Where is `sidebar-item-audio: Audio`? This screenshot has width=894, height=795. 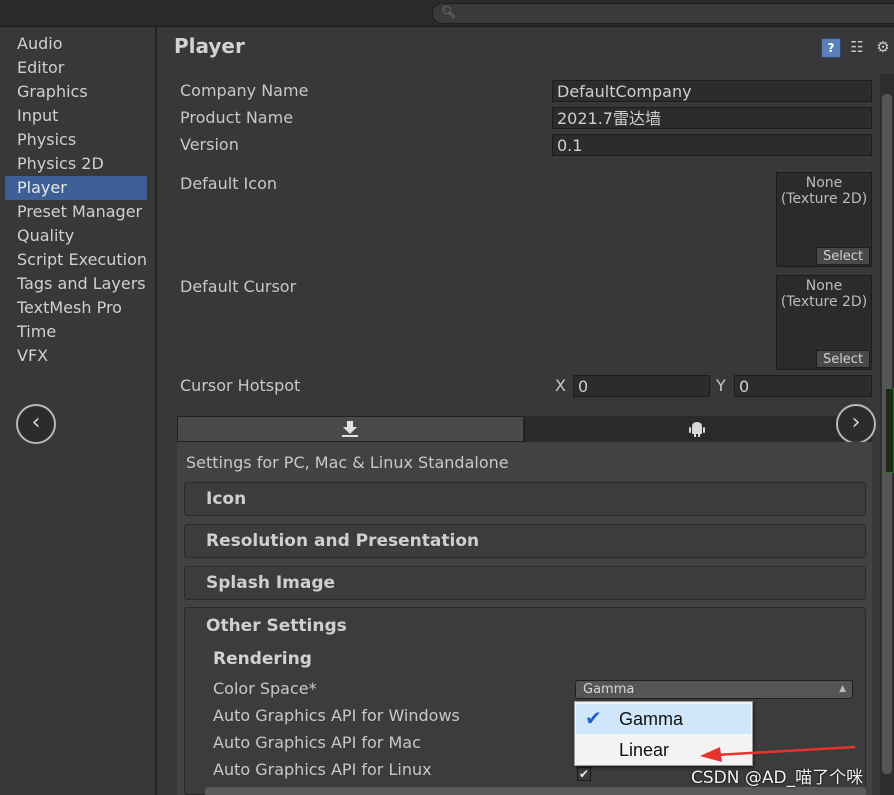 sidebar-item-audio: Audio is located at coordinates (76, 44).